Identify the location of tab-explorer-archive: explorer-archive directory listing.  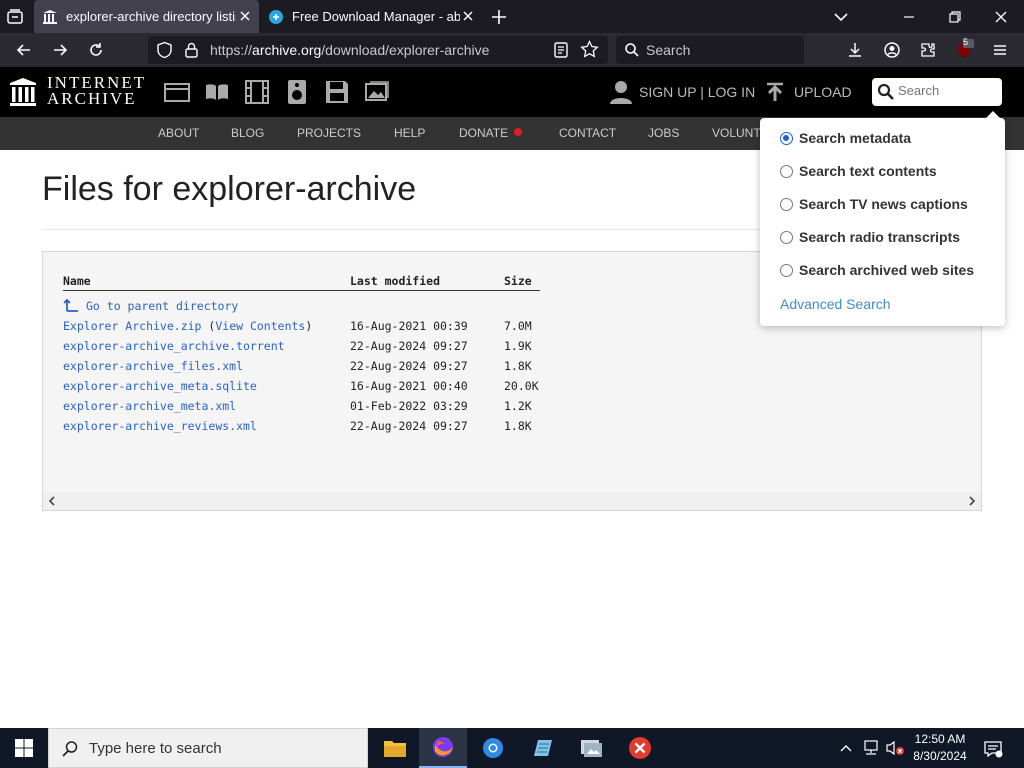
(146, 16).